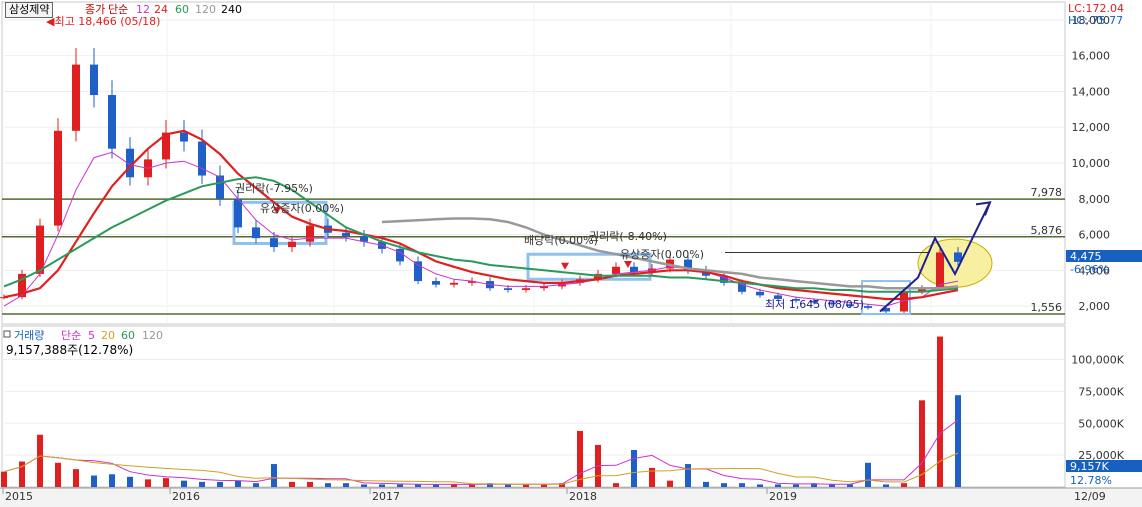 This screenshot has width=1142, height=507. I want to click on volume-legend-label: 거래량, so click(29, 335).